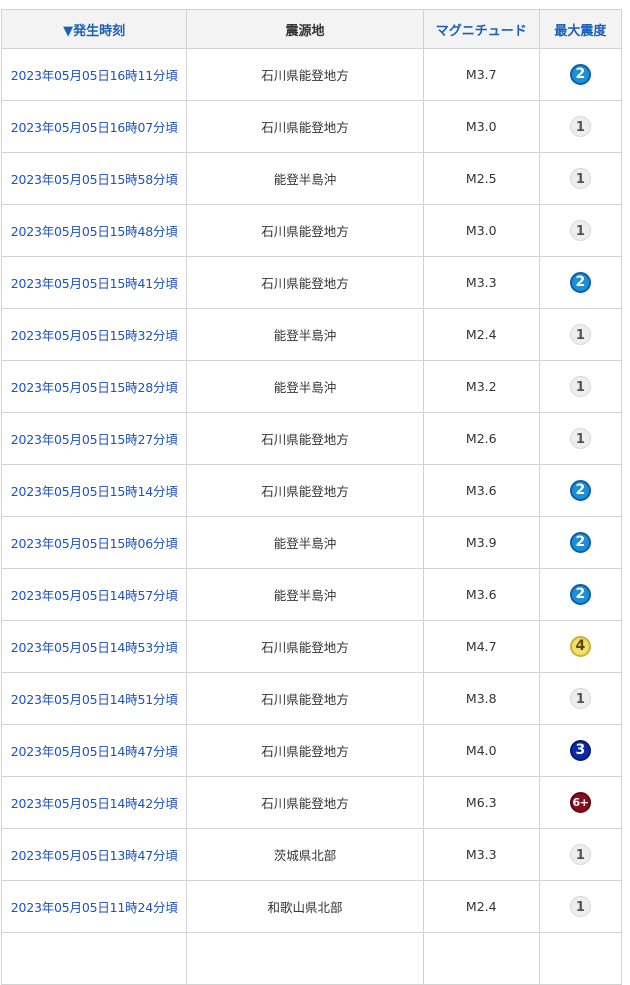 Image resolution: width=630 pixels, height=985 pixels. Describe the element at coordinates (305, 958) in the screenshot. I see `epicenter-cell` at that location.